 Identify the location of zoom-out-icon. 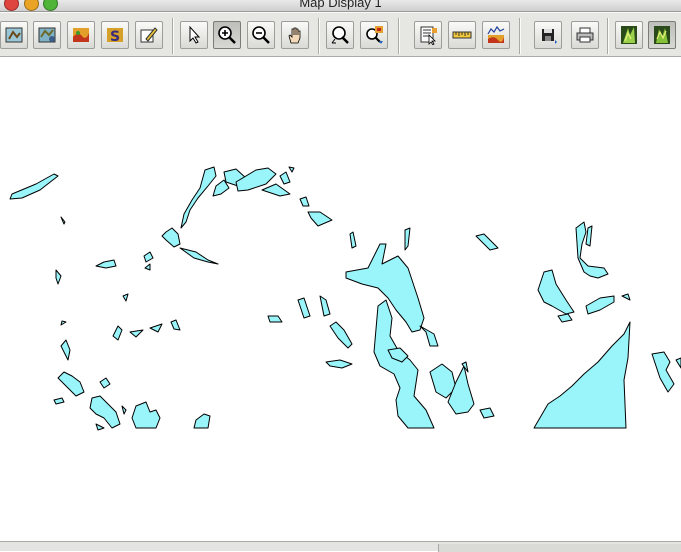
(261, 35).